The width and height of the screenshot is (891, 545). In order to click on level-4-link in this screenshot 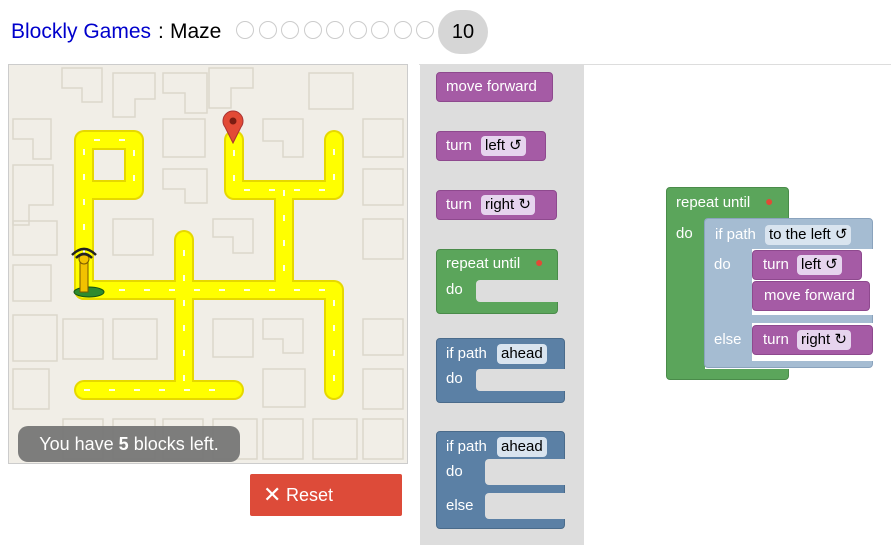, I will do `click(313, 30)`.